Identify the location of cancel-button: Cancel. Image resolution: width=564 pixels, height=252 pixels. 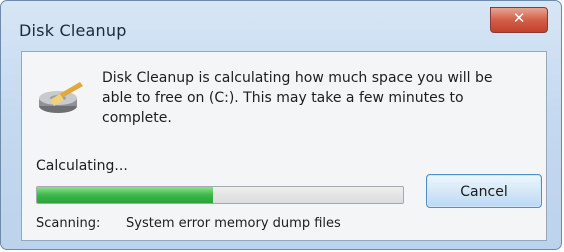
(484, 191).